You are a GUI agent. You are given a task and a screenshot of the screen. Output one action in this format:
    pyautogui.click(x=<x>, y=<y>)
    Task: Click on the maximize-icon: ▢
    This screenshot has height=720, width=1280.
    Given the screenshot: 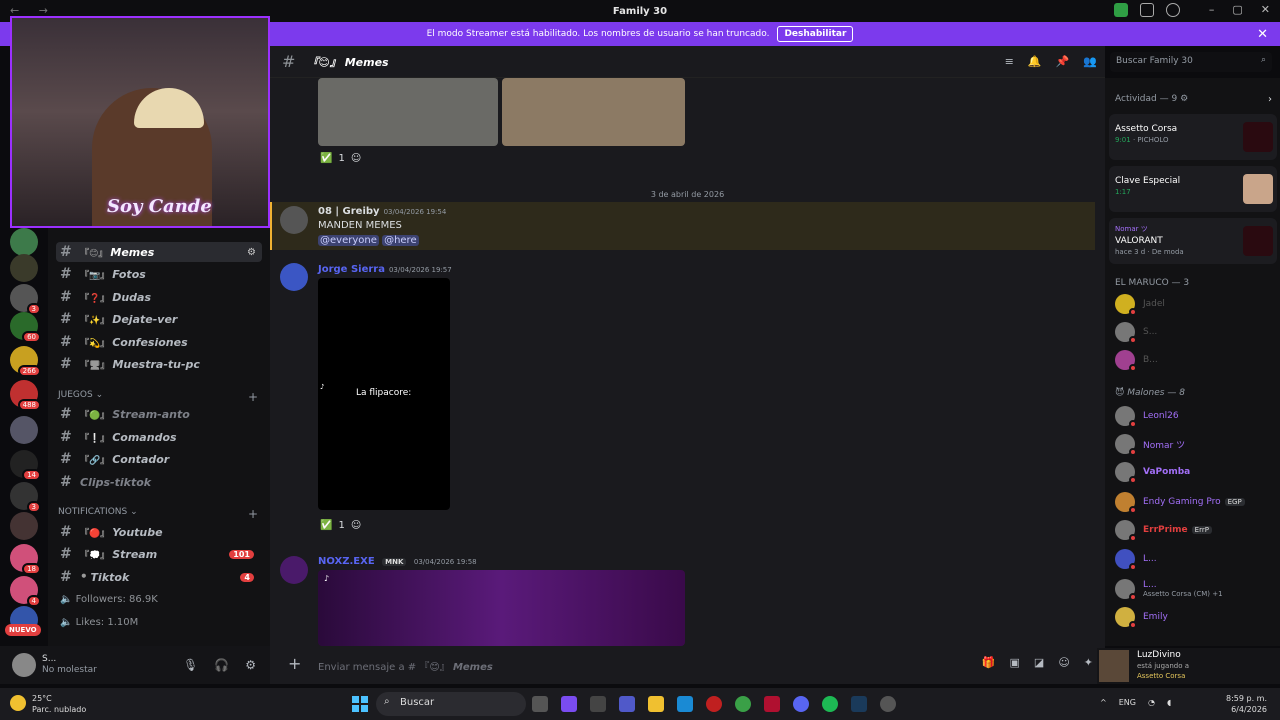 What is the action you would take?
    pyautogui.click(x=1237, y=9)
    